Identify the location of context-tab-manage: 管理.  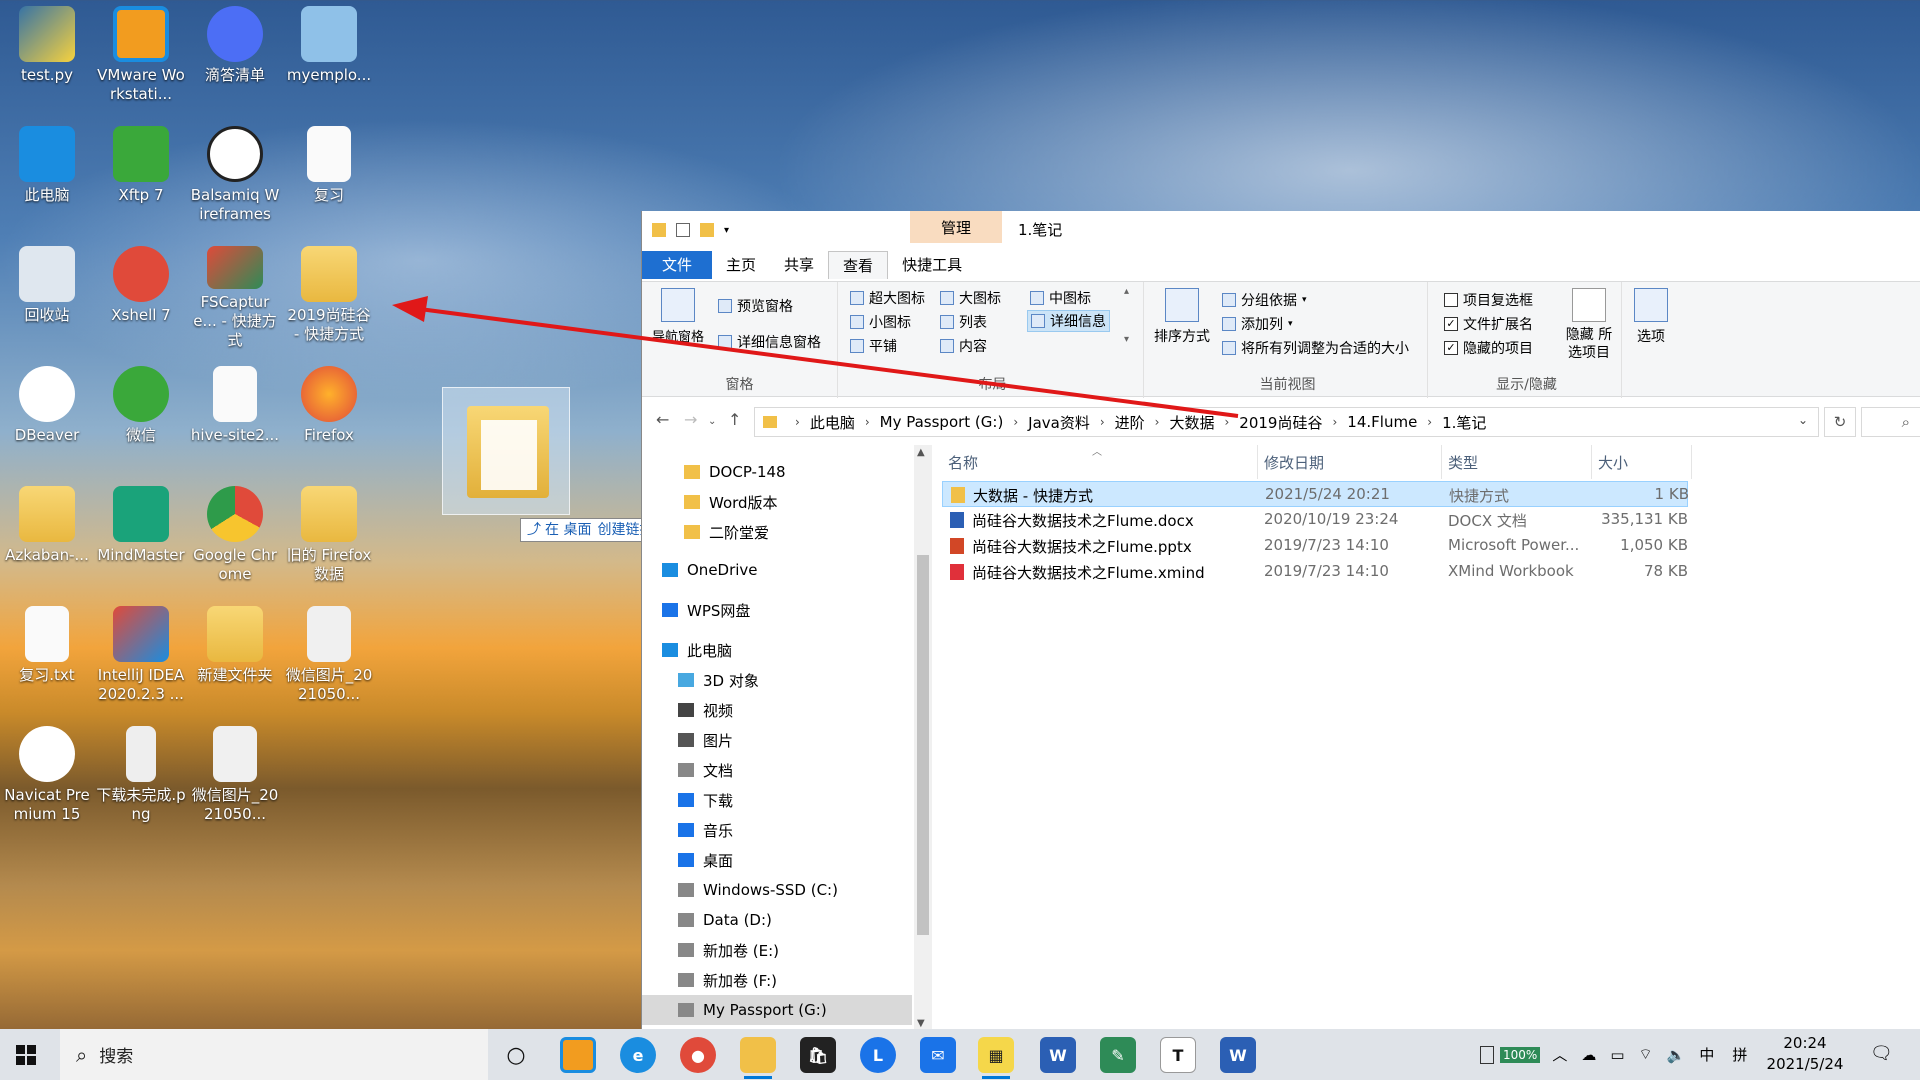
(956, 227).